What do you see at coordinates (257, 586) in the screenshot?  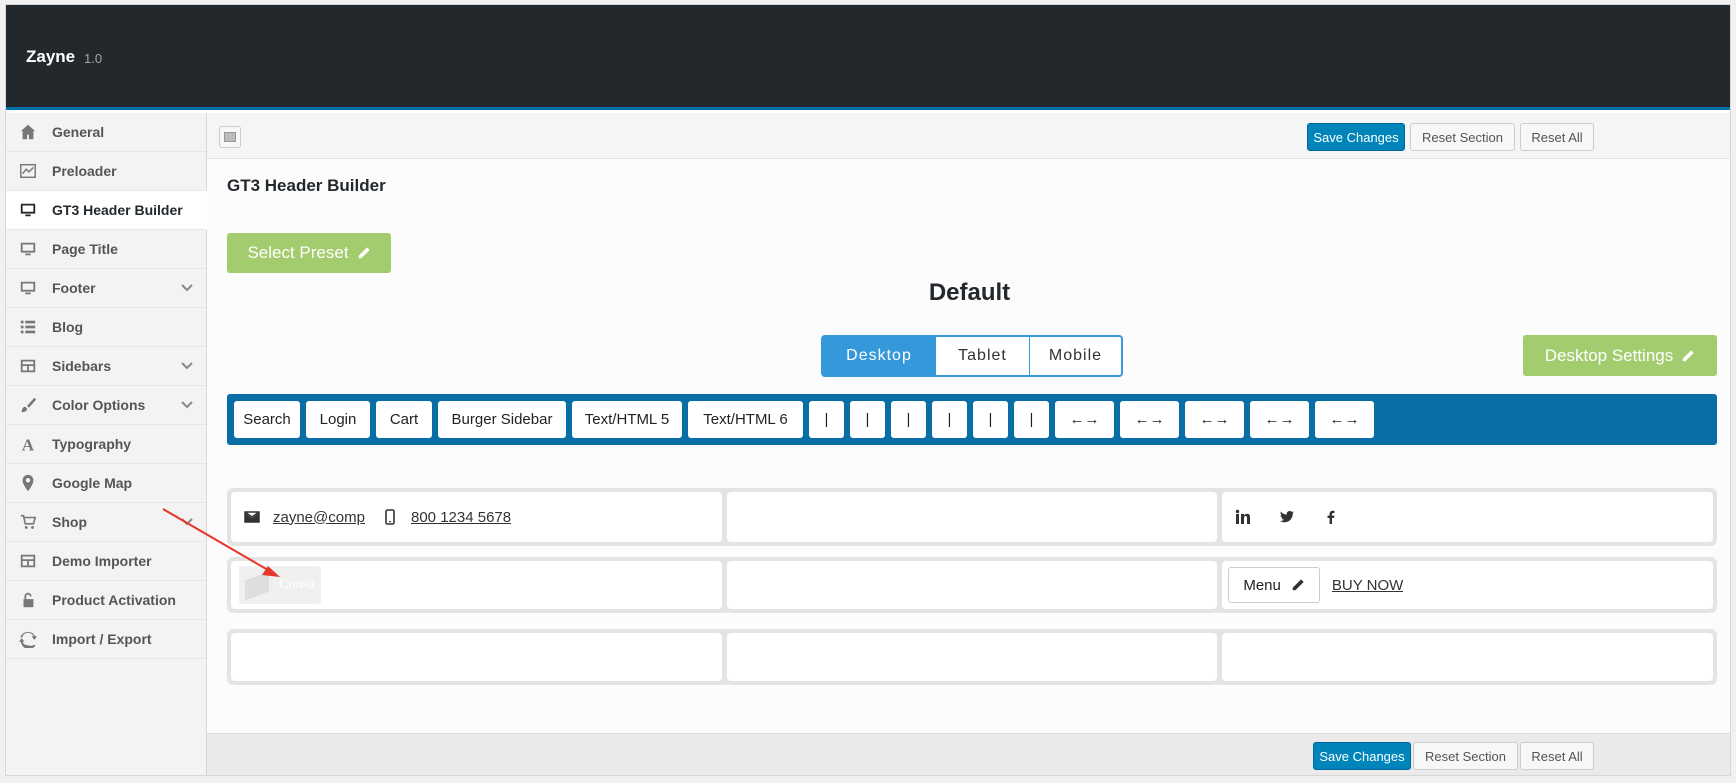 I see `logo-mark-icon` at bounding box center [257, 586].